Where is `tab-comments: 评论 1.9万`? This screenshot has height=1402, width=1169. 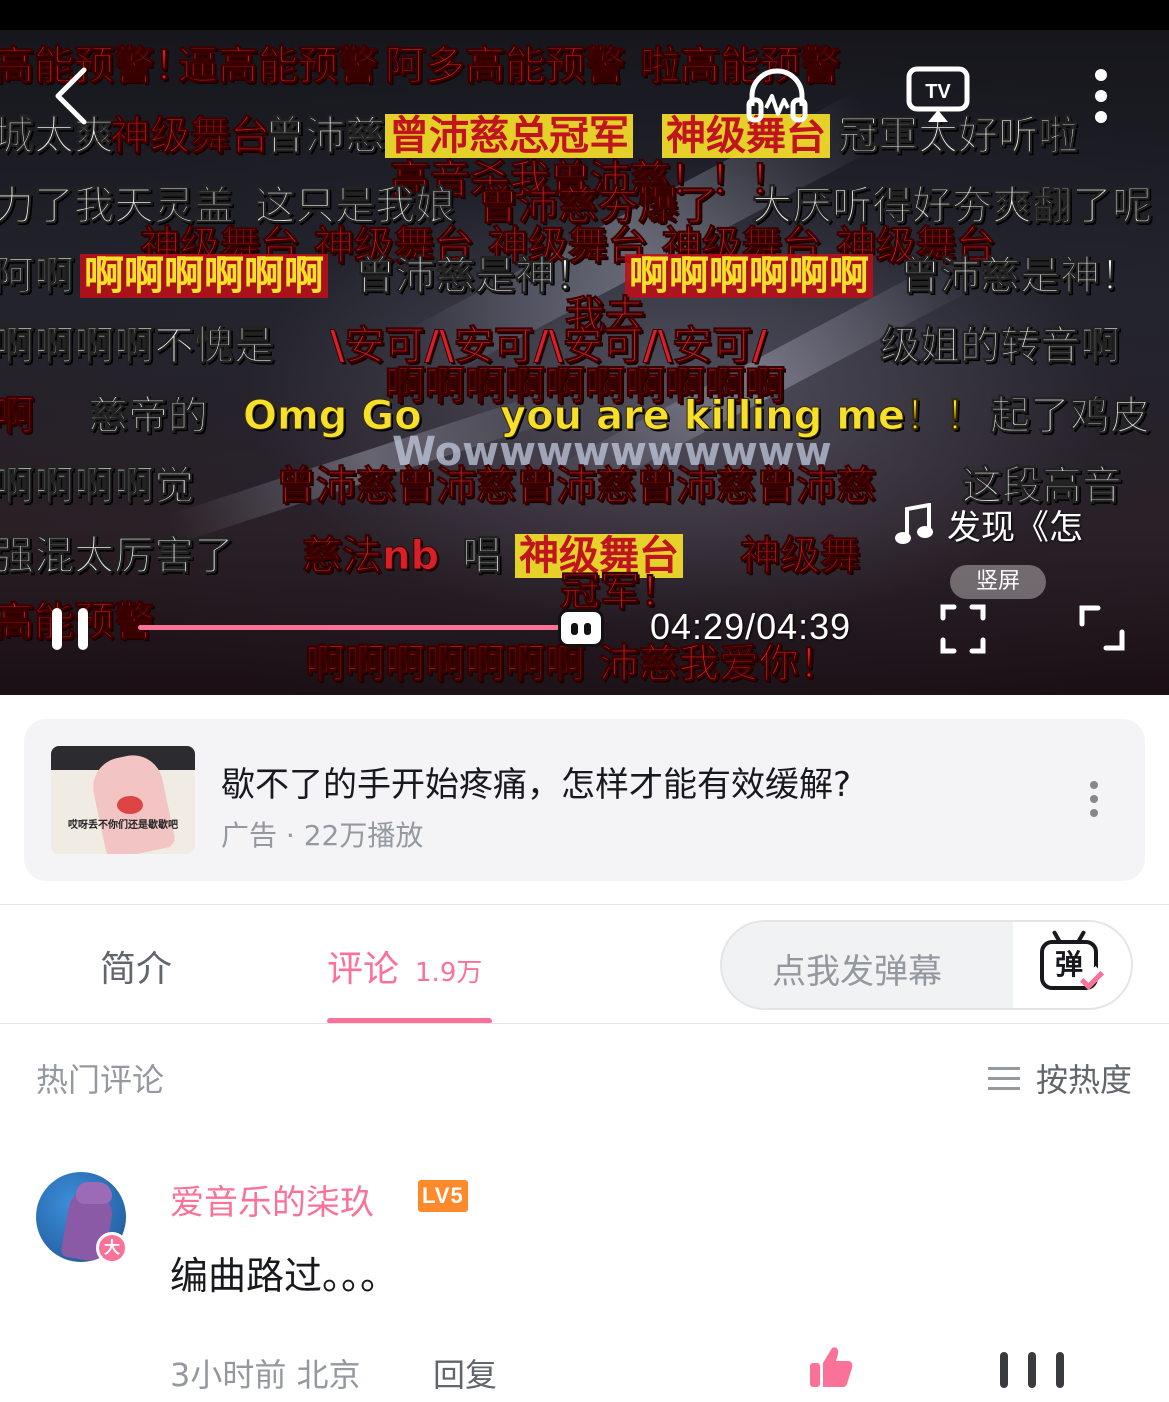 tab-comments: 评论 1.9万 is located at coordinates (404, 966).